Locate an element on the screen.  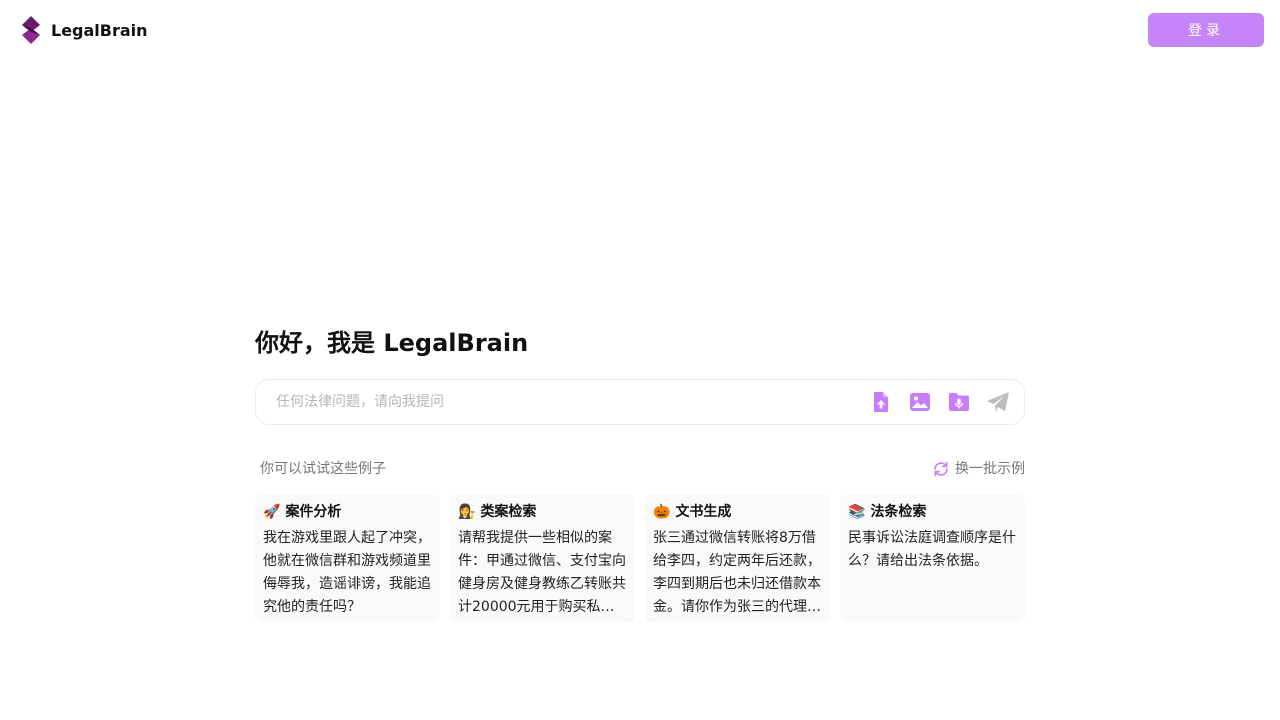
input-tools is located at coordinates (932, 402).